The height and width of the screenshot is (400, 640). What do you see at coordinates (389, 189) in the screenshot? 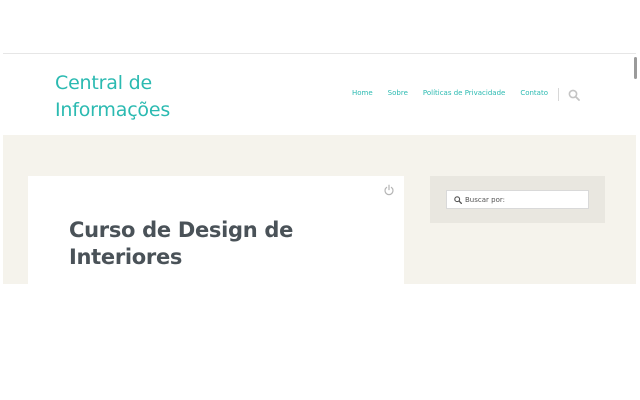
I see `power-icon` at bounding box center [389, 189].